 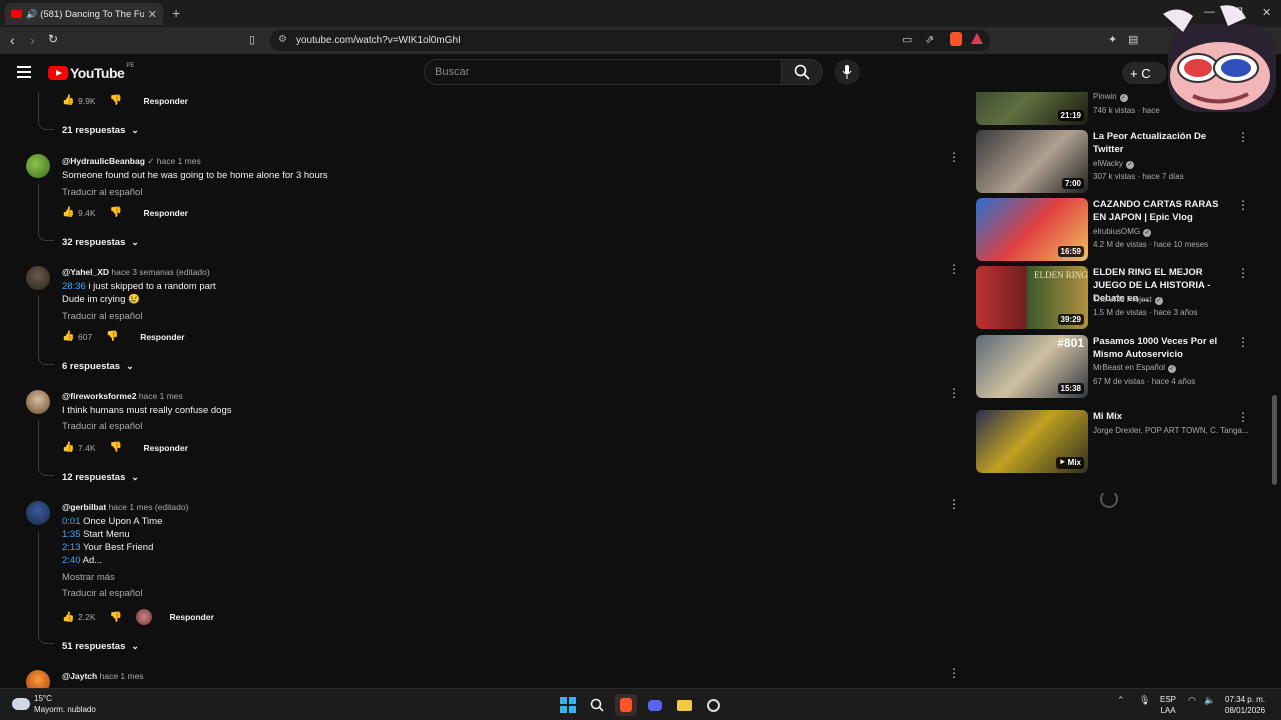 I want to click on discord-icon, so click(x=655, y=705).